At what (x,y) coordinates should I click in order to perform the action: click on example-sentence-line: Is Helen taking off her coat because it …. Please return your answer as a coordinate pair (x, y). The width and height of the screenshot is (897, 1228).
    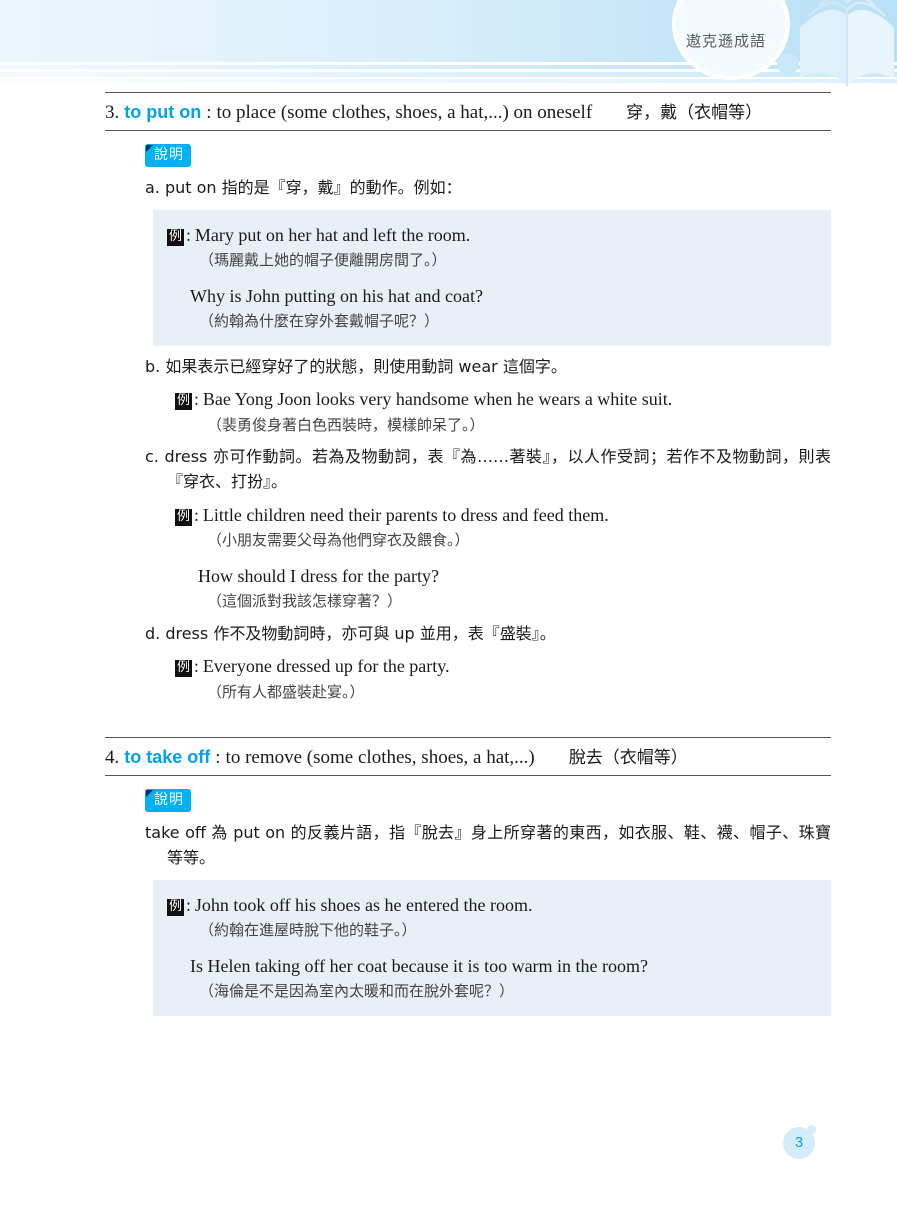
    Looking at the image, I should click on (491, 966).